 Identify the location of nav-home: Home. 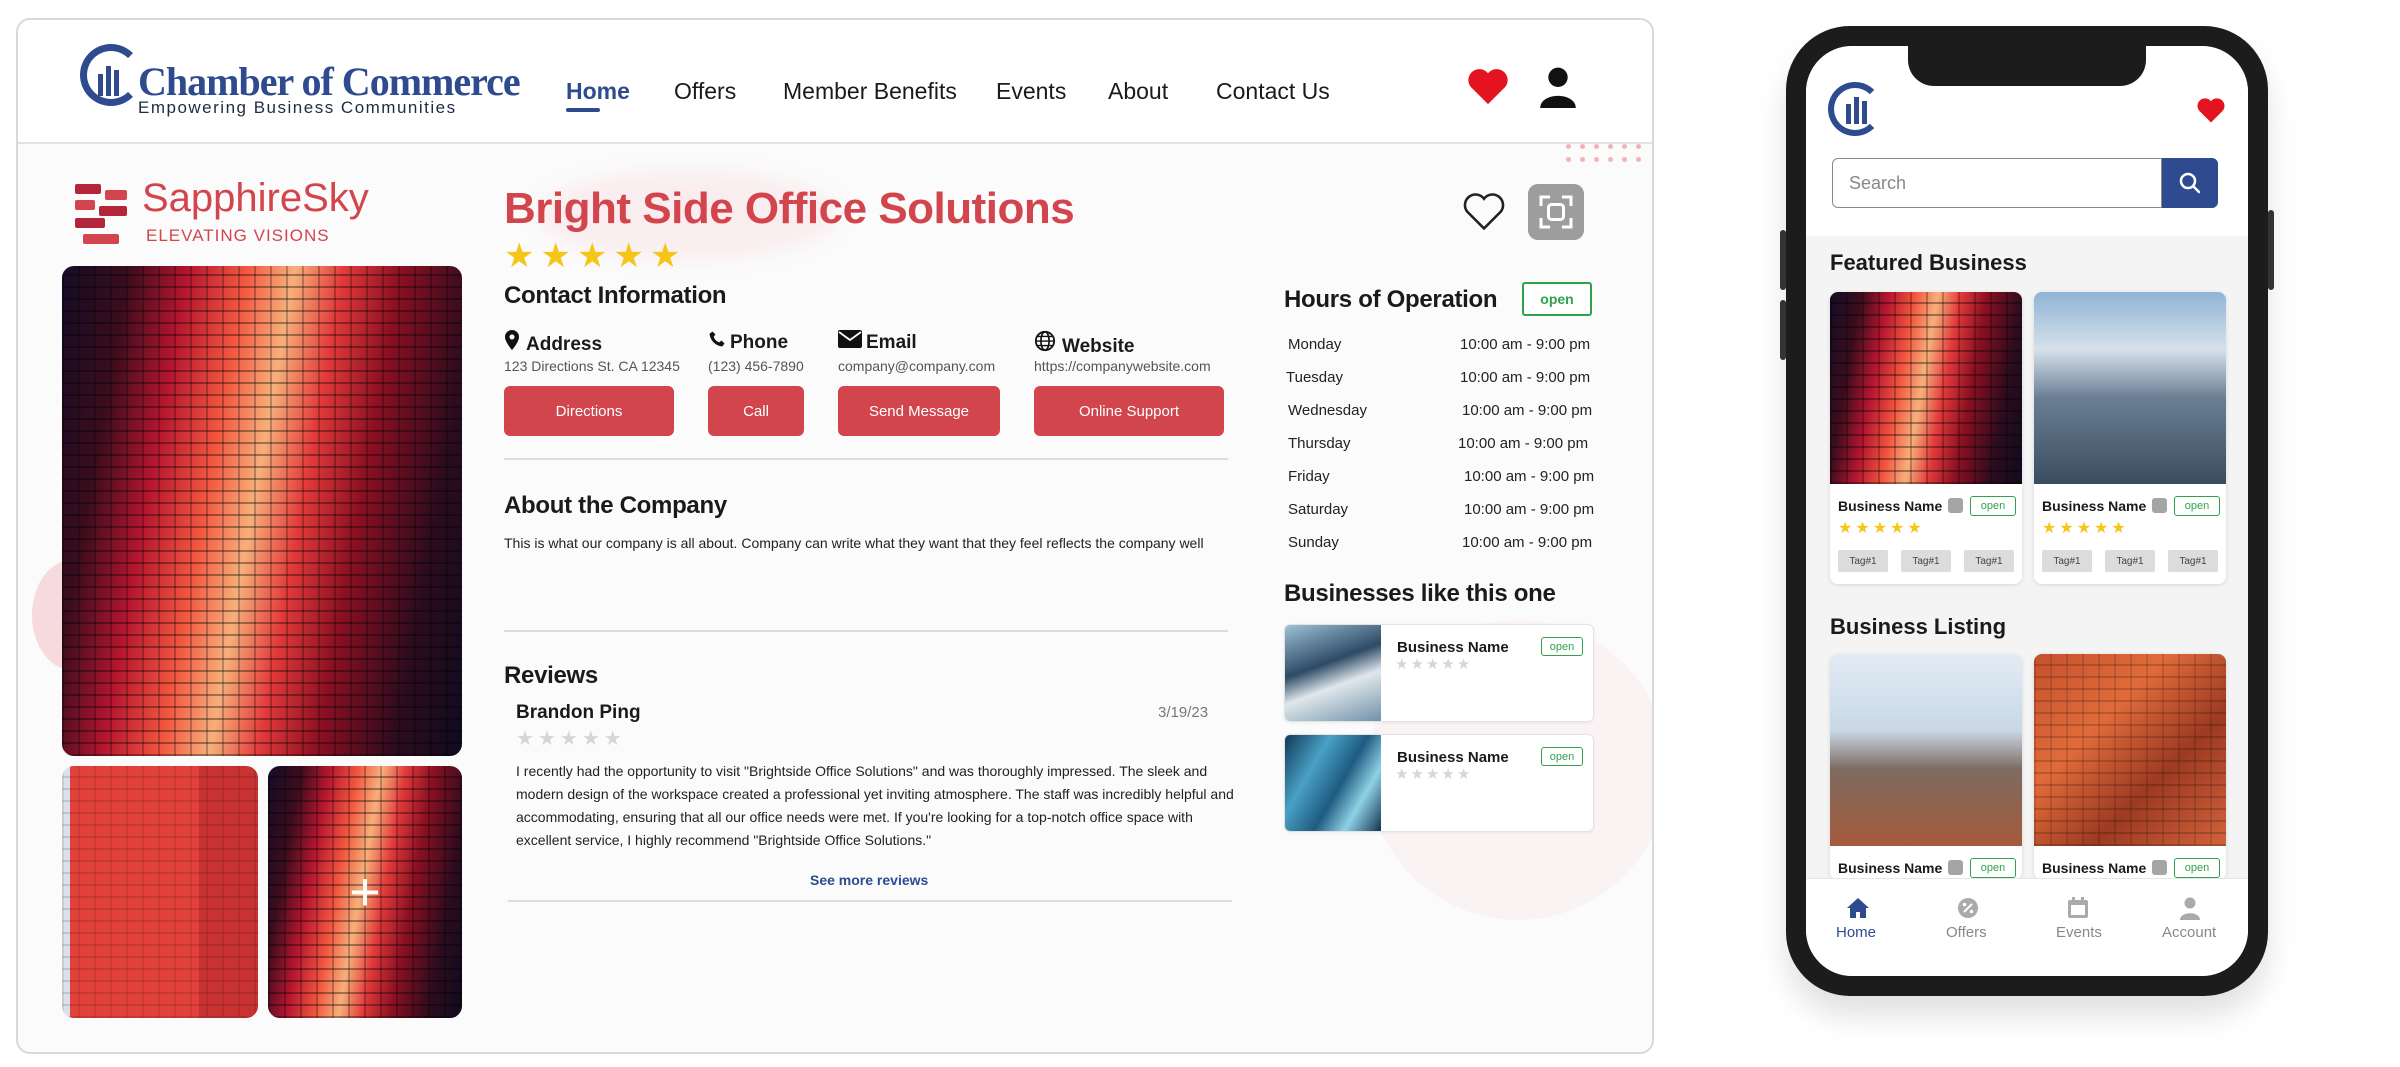
(598, 91).